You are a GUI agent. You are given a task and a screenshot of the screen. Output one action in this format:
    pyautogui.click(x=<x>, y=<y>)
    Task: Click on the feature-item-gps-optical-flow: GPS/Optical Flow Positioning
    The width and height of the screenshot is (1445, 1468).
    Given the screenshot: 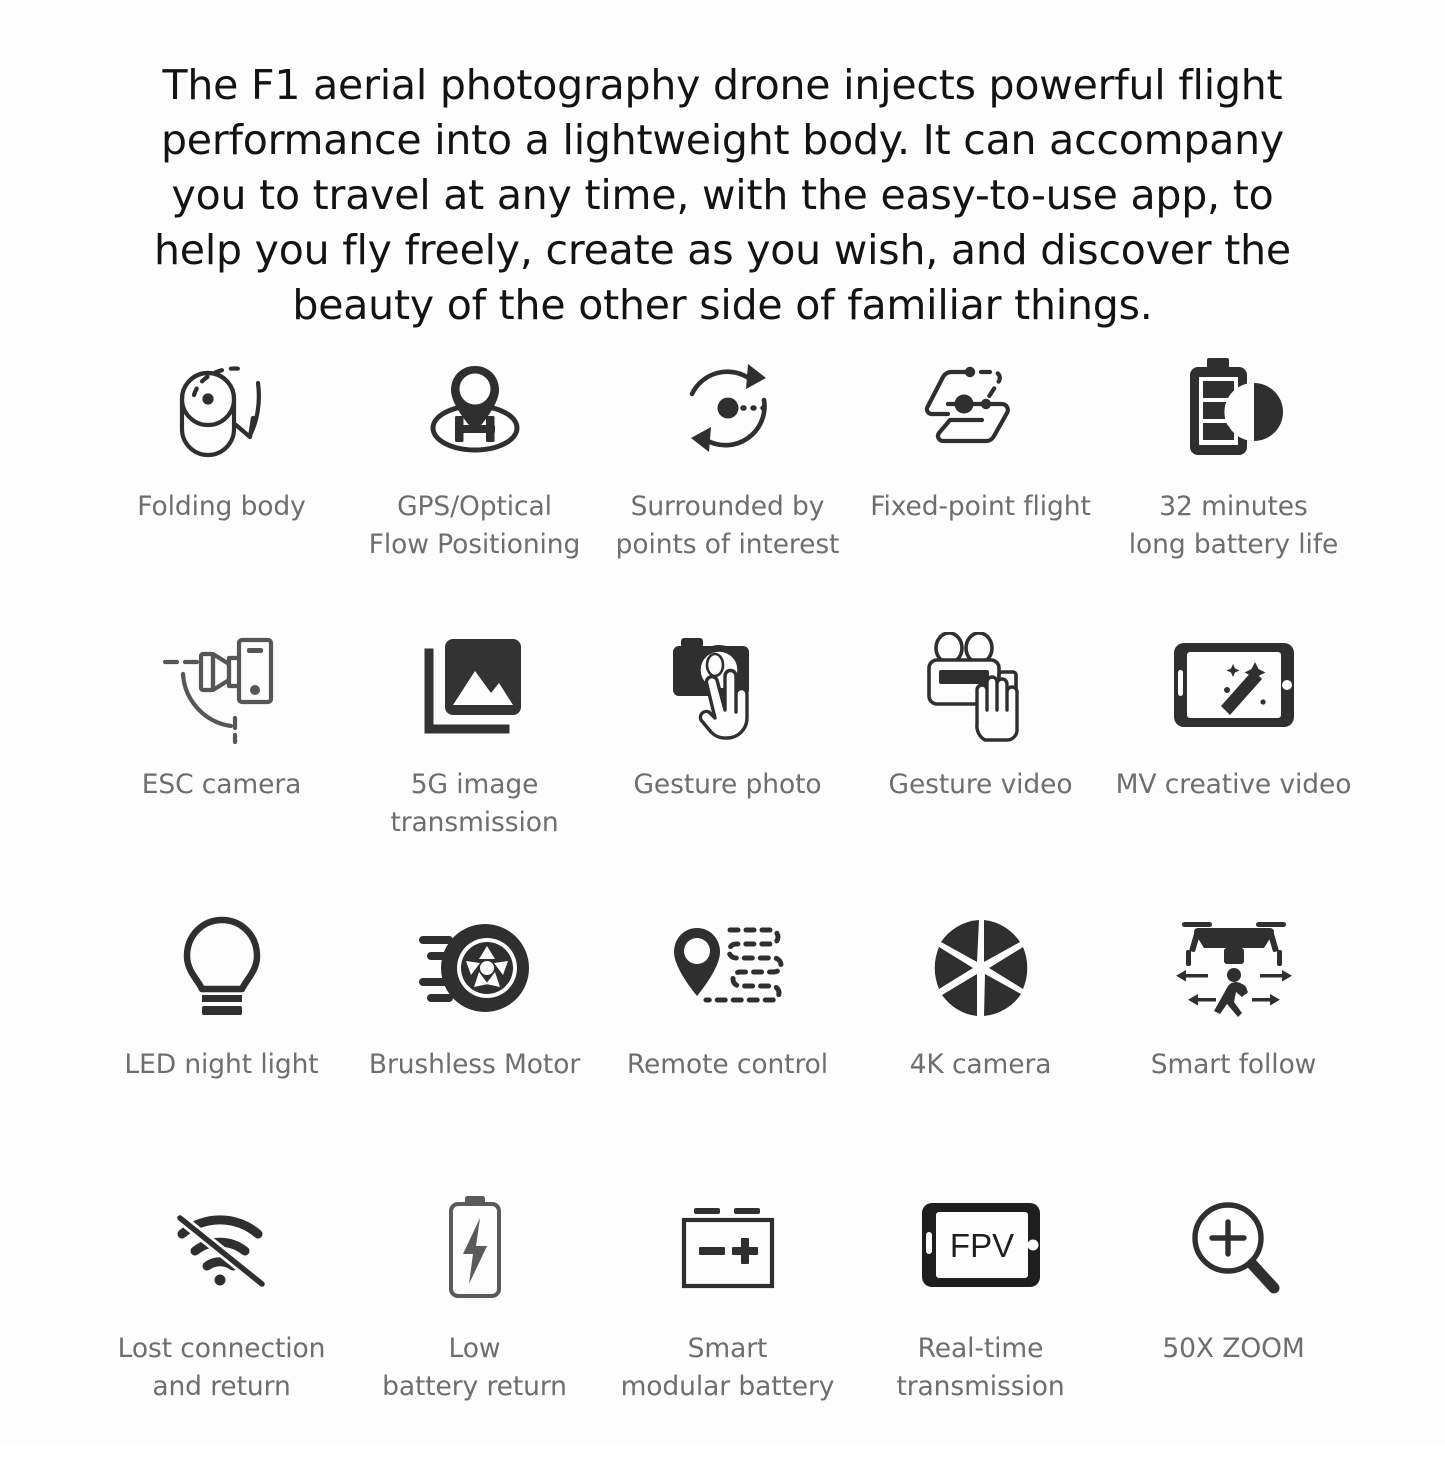 What is the action you would take?
    pyautogui.click(x=474, y=488)
    